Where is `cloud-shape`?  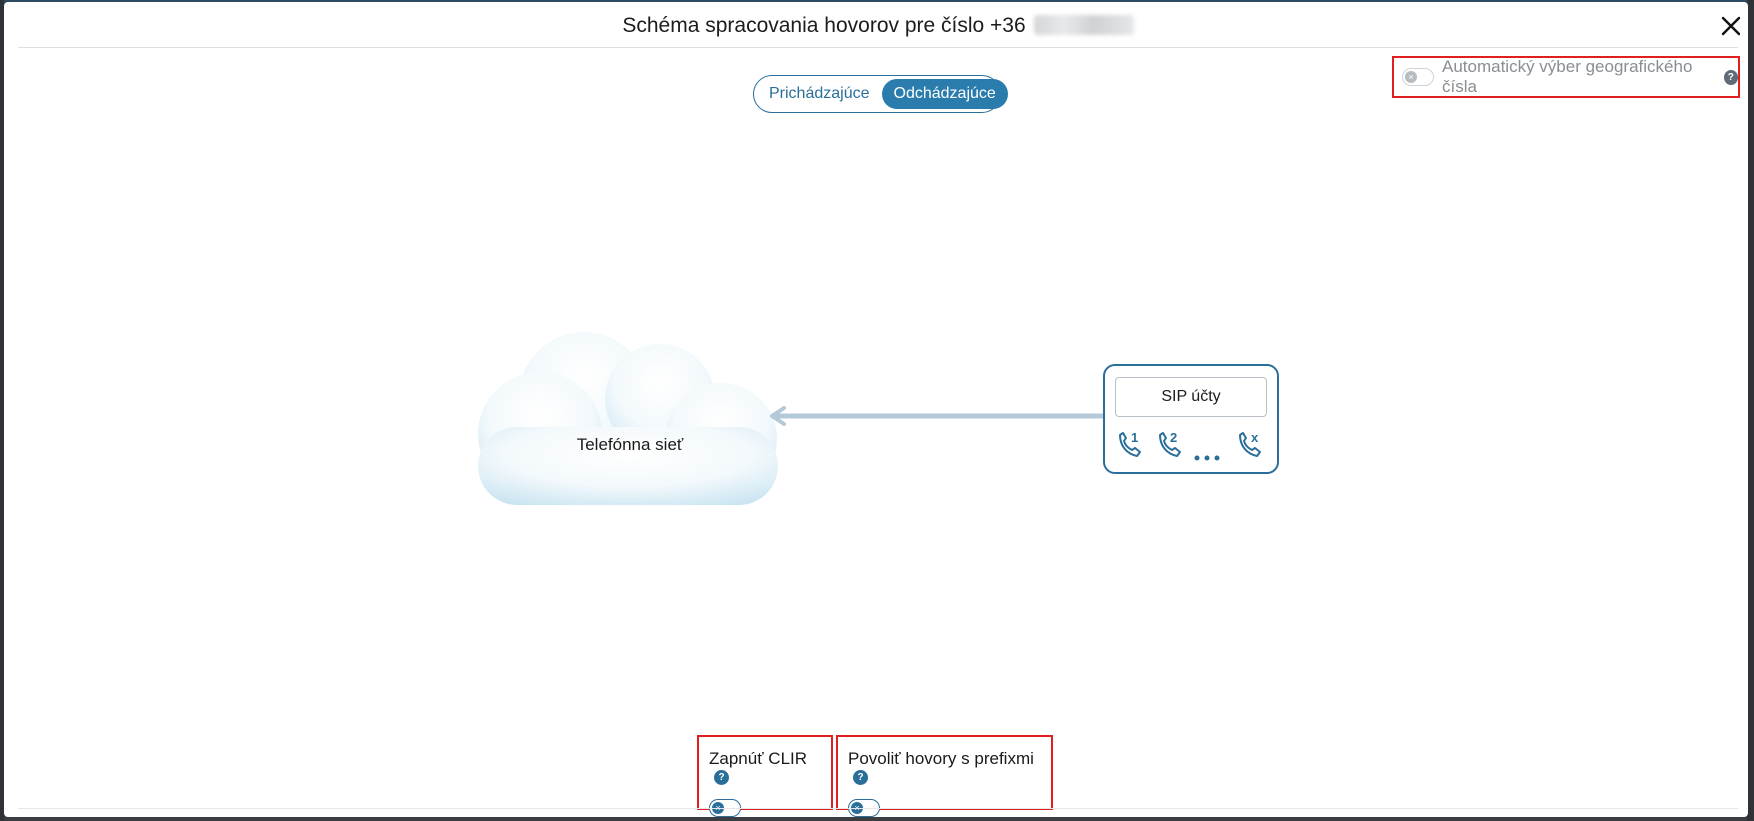
cloud-shape is located at coordinates (628, 418).